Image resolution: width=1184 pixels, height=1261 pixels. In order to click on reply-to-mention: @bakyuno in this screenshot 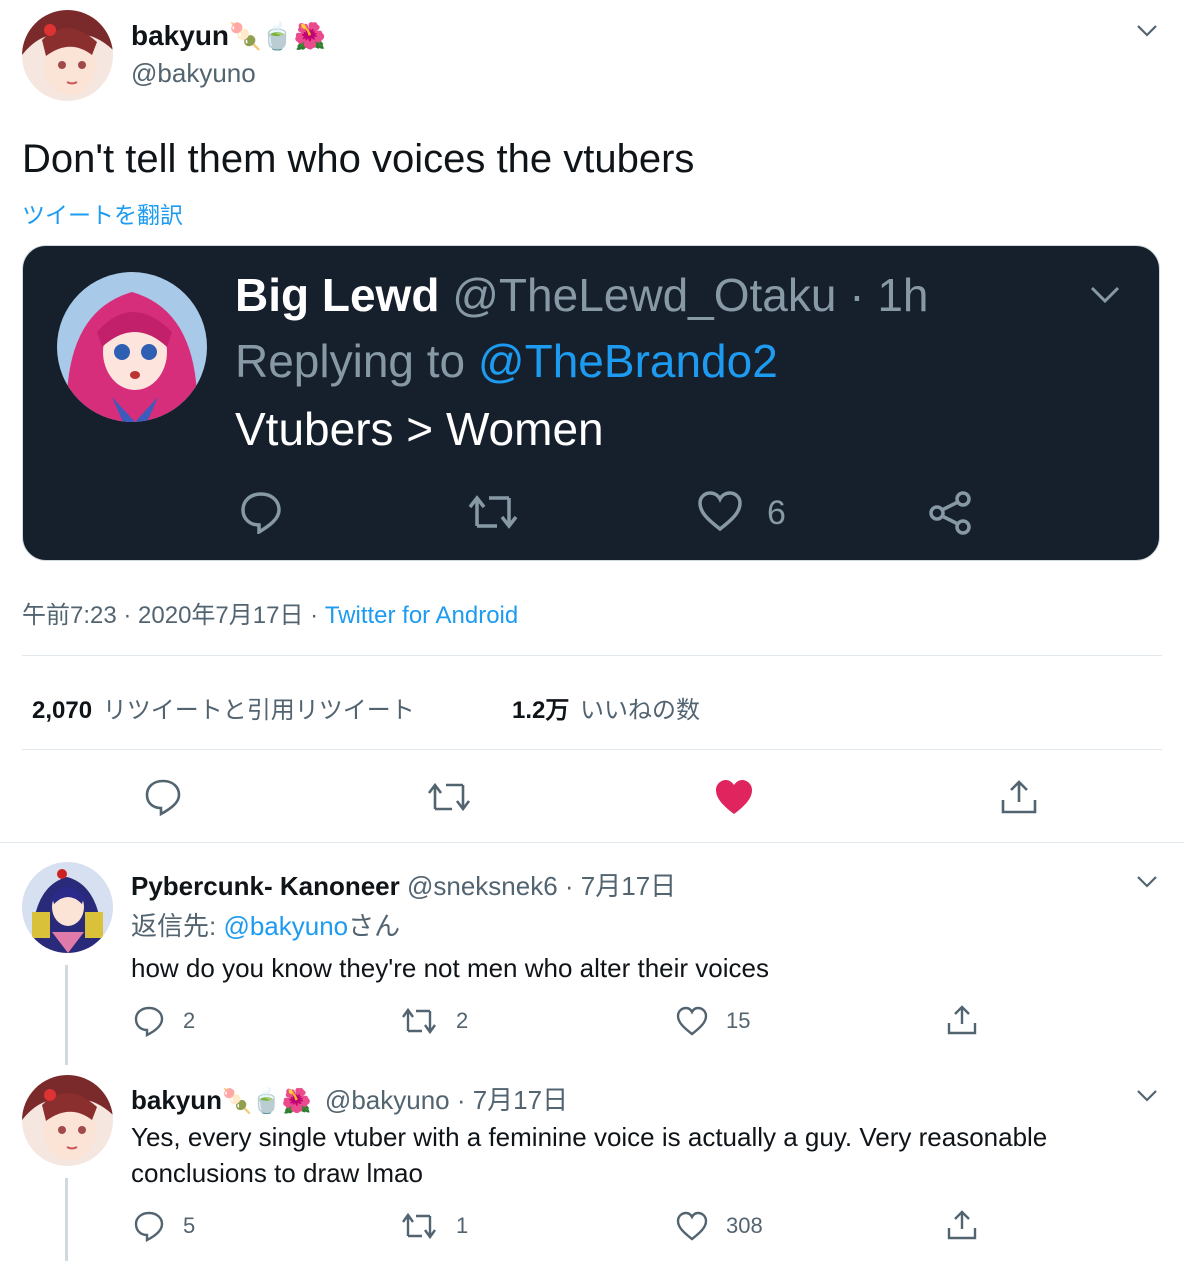, I will do `click(285, 926)`.